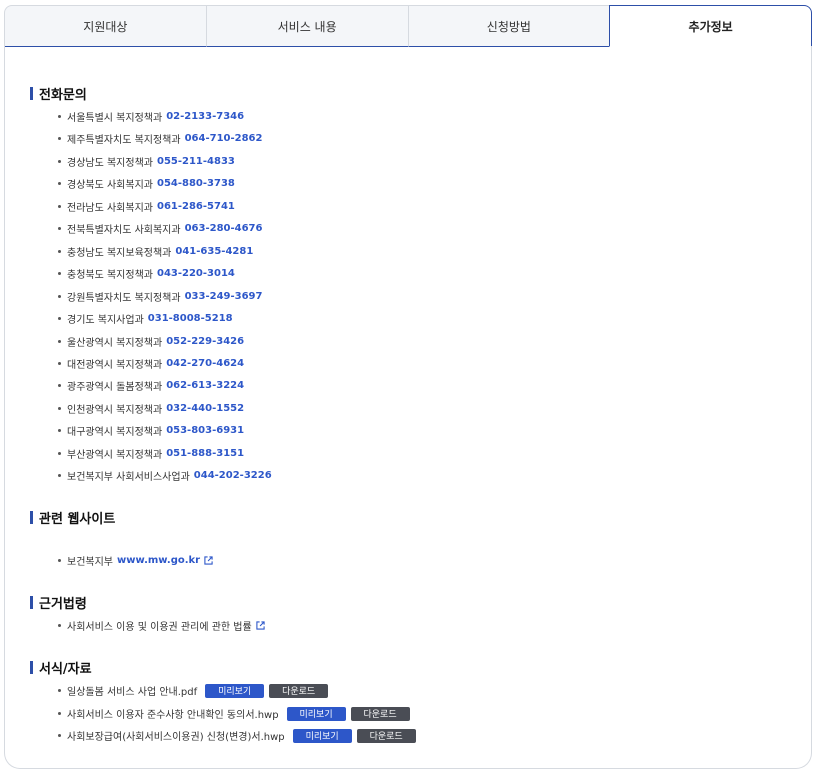 This screenshot has width=817, height=777. Describe the element at coordinates (233, 475) in the screenshot. I see `contact-phone: 044-202-3226` at that location.